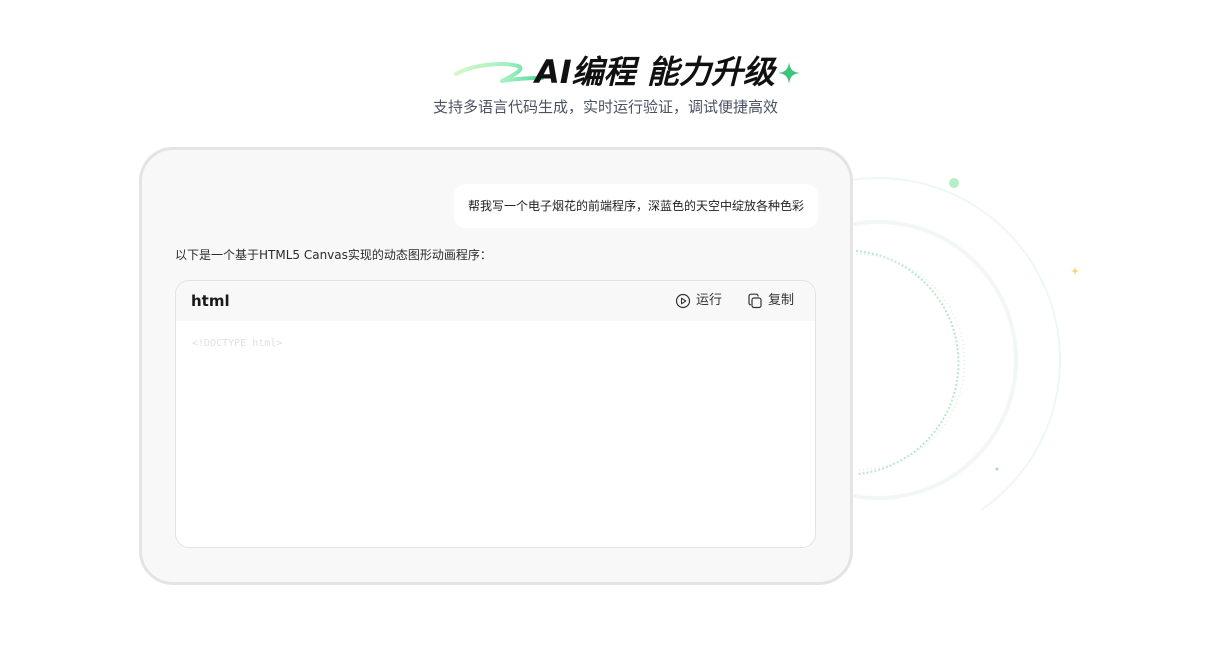 This screenshot has width=1211, height=648. What do you see at coordinates (499, 72) in the screenshot?
I see `swoosh-decoration-icon` at bounding box center [499, 72].